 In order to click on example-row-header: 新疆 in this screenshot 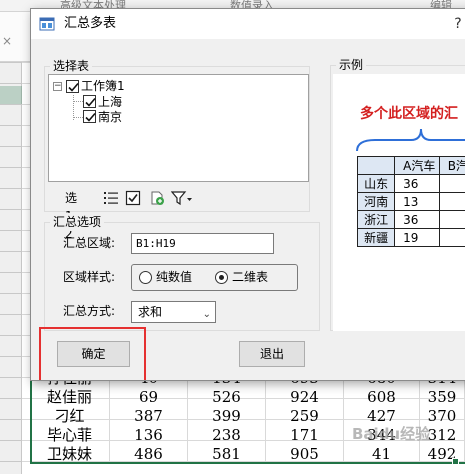, I will do `click(376, 237)`.